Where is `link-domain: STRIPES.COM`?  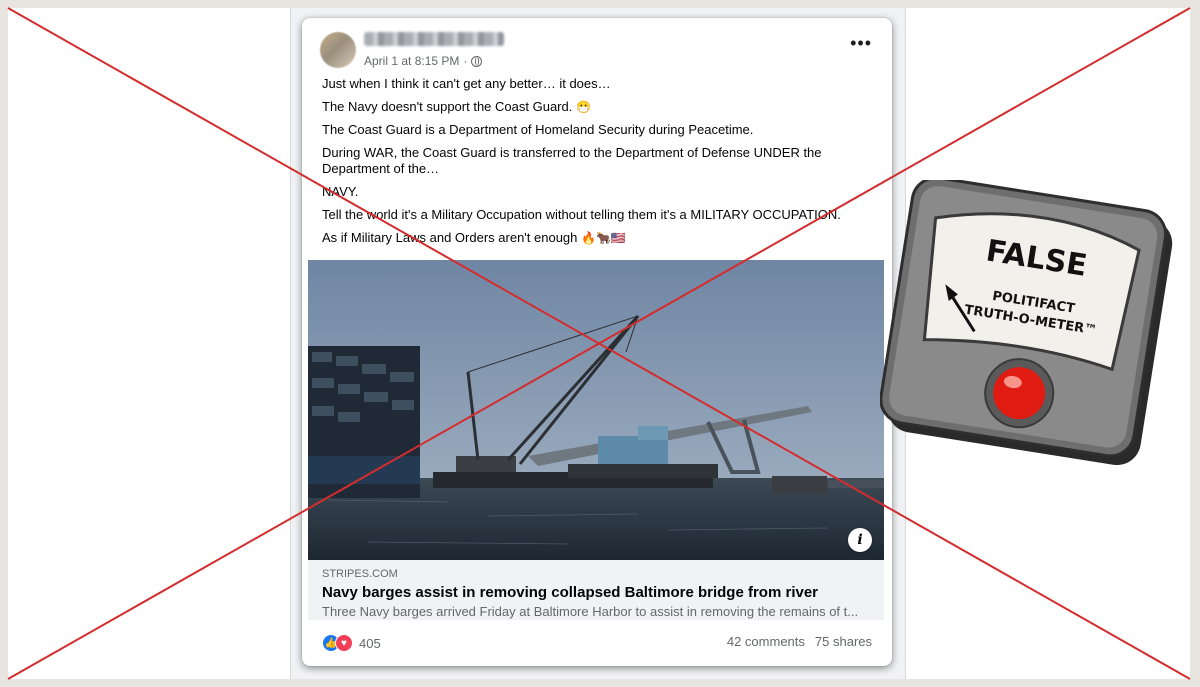 link-domain: STRIPES.COM is located at coordinates (360, 574).